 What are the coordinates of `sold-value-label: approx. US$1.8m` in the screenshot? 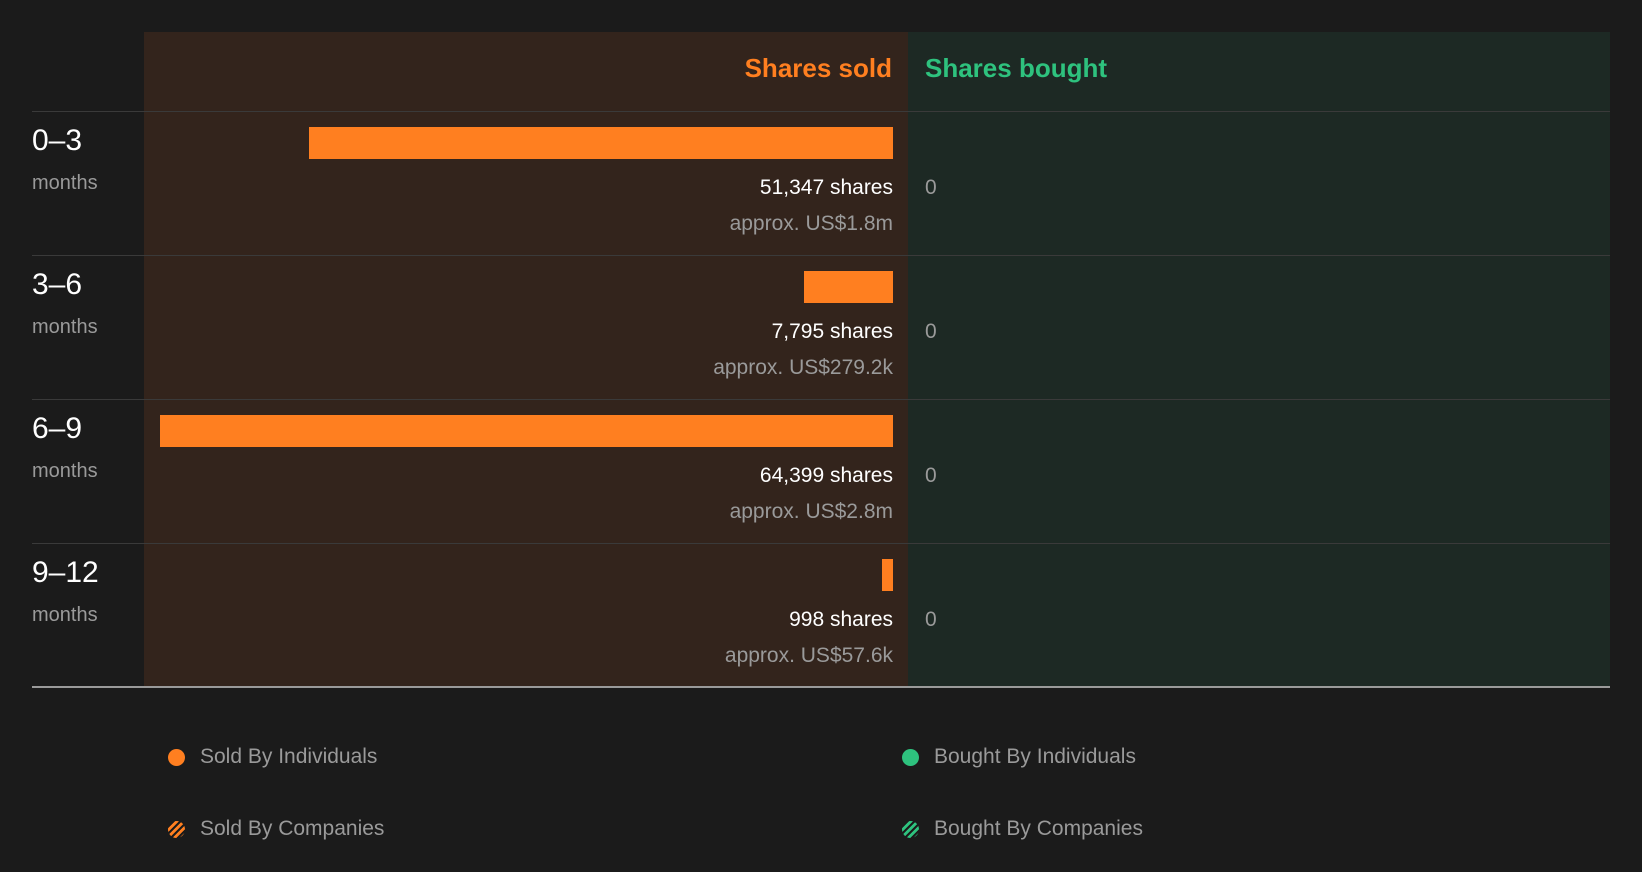 It's located at (811, 223).